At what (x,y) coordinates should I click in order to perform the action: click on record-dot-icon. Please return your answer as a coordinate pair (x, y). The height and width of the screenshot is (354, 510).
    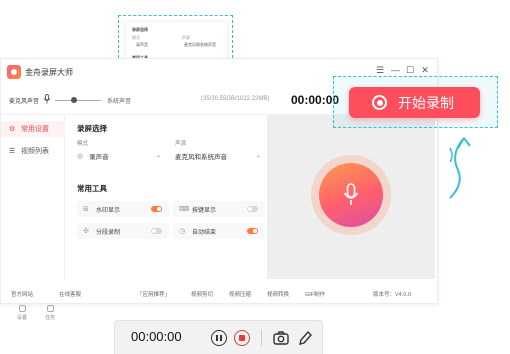
    Looking at the image, I should click on (379, 102).